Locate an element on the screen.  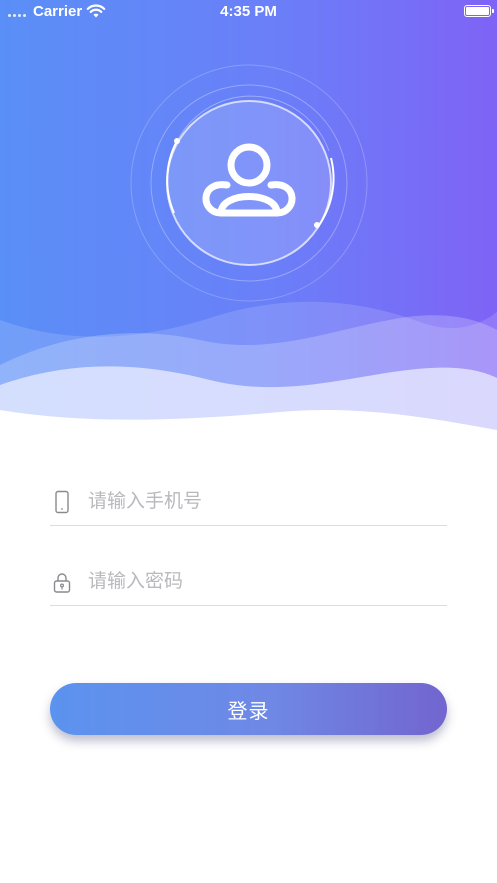
login-button: 登录 is located at coordinates (248, 709).